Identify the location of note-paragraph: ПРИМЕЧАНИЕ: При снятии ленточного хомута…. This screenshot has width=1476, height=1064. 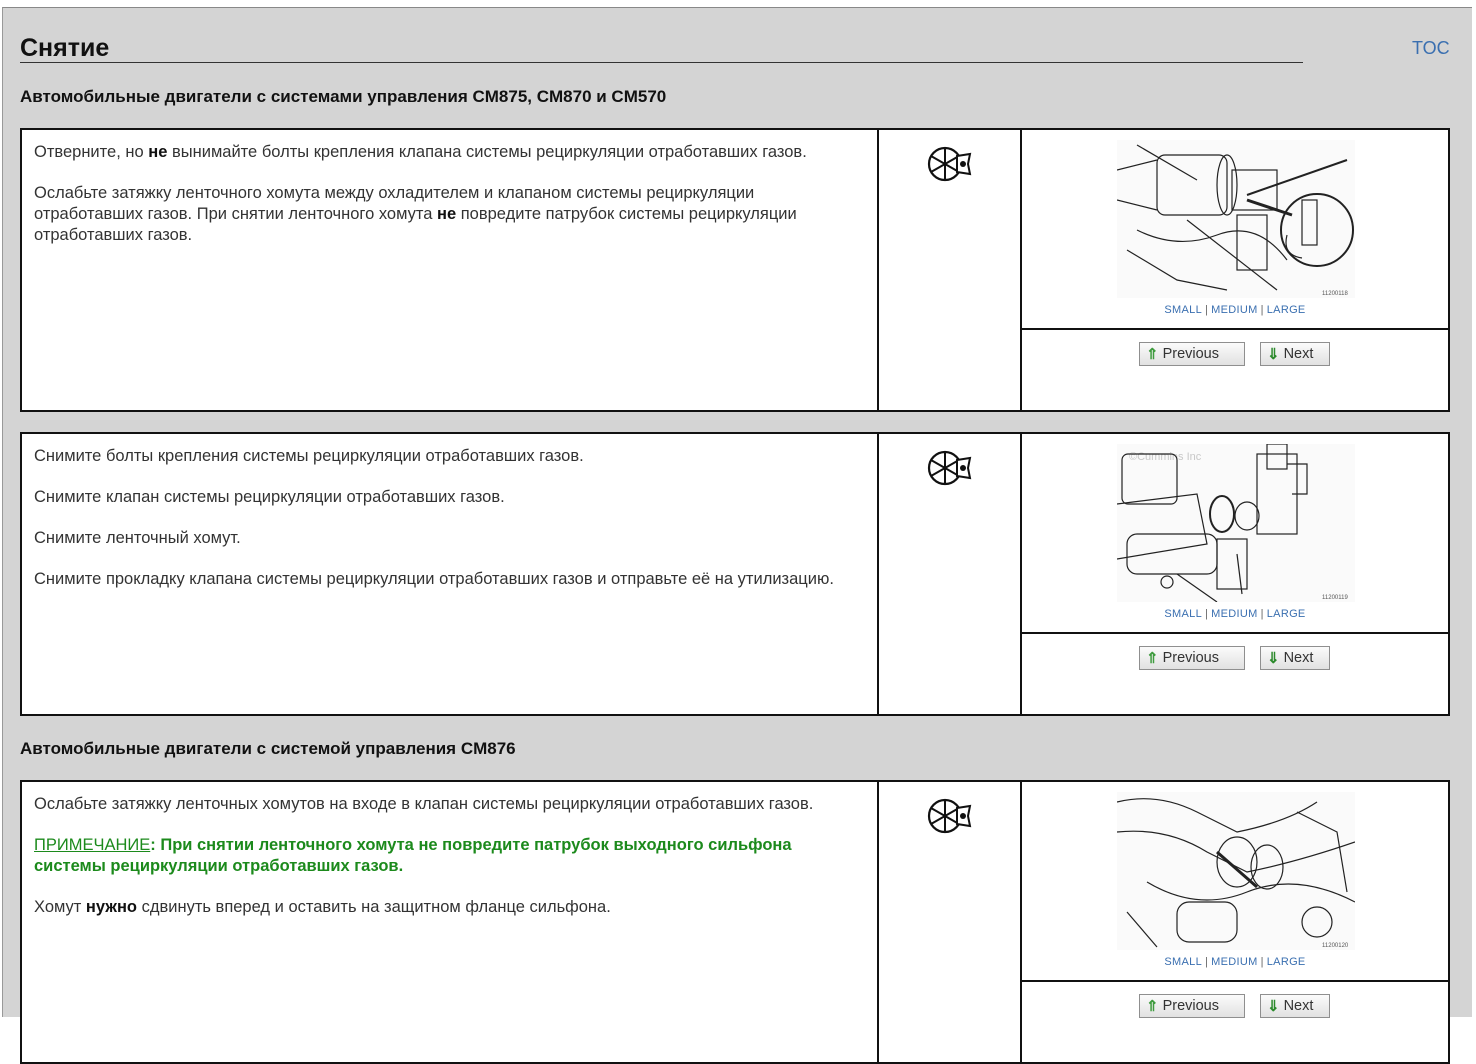
(413, 855).